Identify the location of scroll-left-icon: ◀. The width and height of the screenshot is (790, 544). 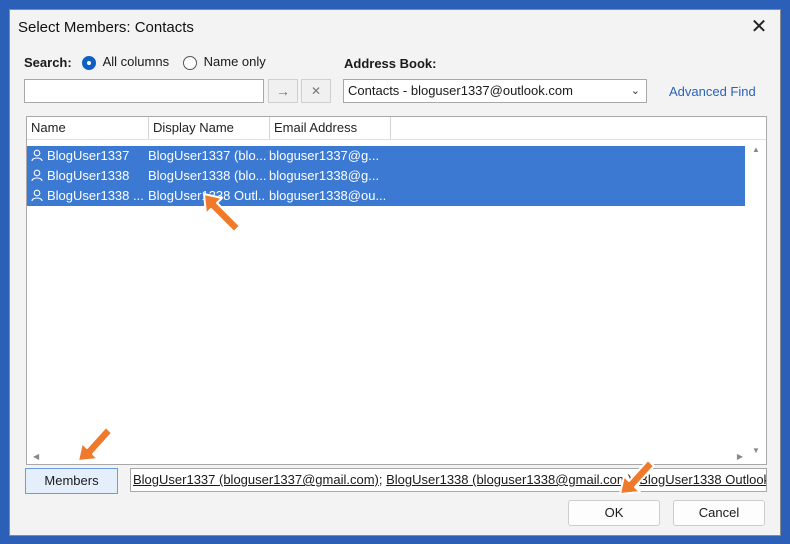
(36, 456).